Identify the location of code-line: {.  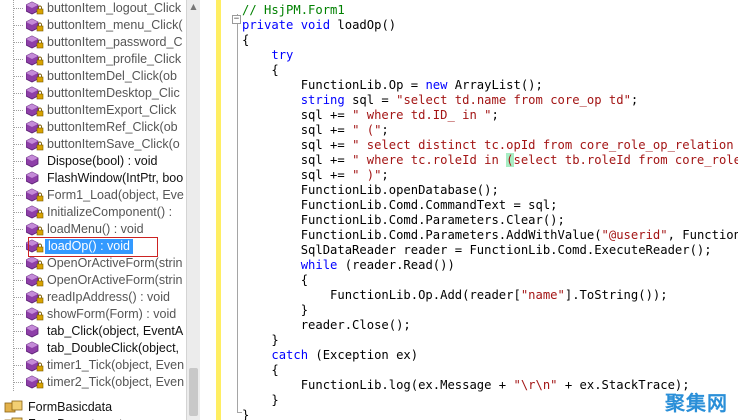
(260, 70).